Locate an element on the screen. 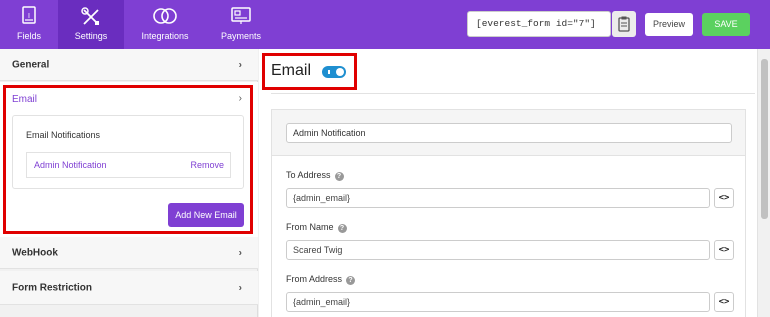 Image resolution: width=770 pixels, height=317 pixels. nav-tab-fields: I Fields is located at coordinates (29, 24).